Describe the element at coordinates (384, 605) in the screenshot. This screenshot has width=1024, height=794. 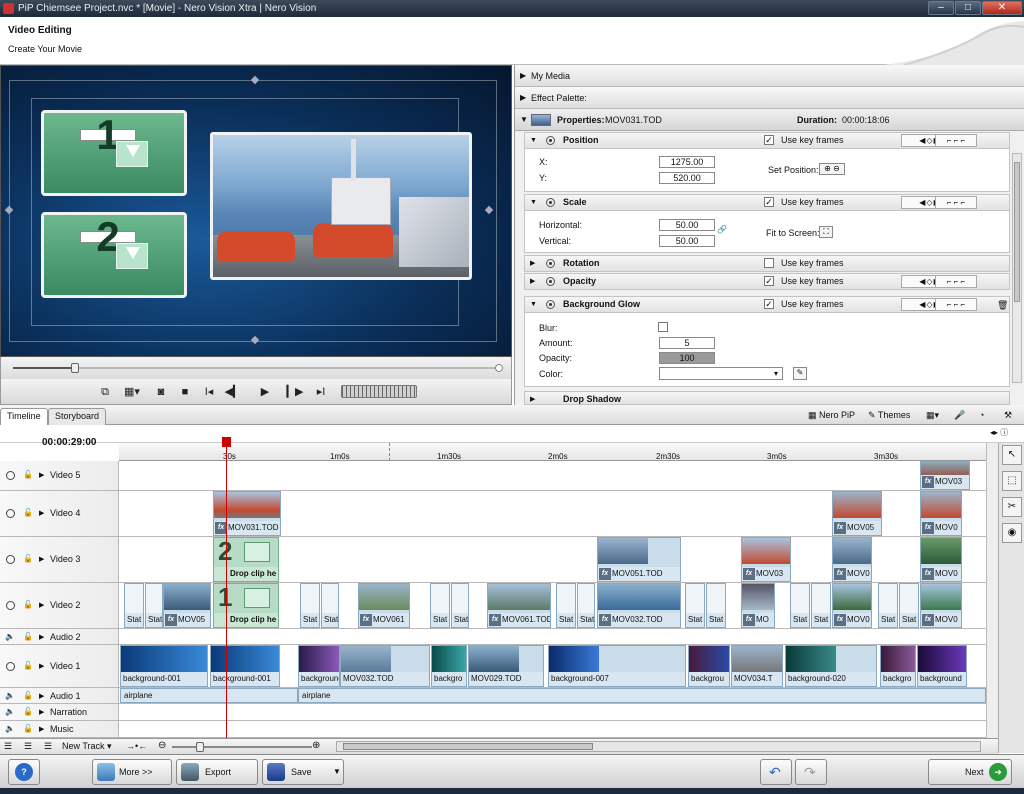
I see `timeline-clip: MOV061 fx` at that location.